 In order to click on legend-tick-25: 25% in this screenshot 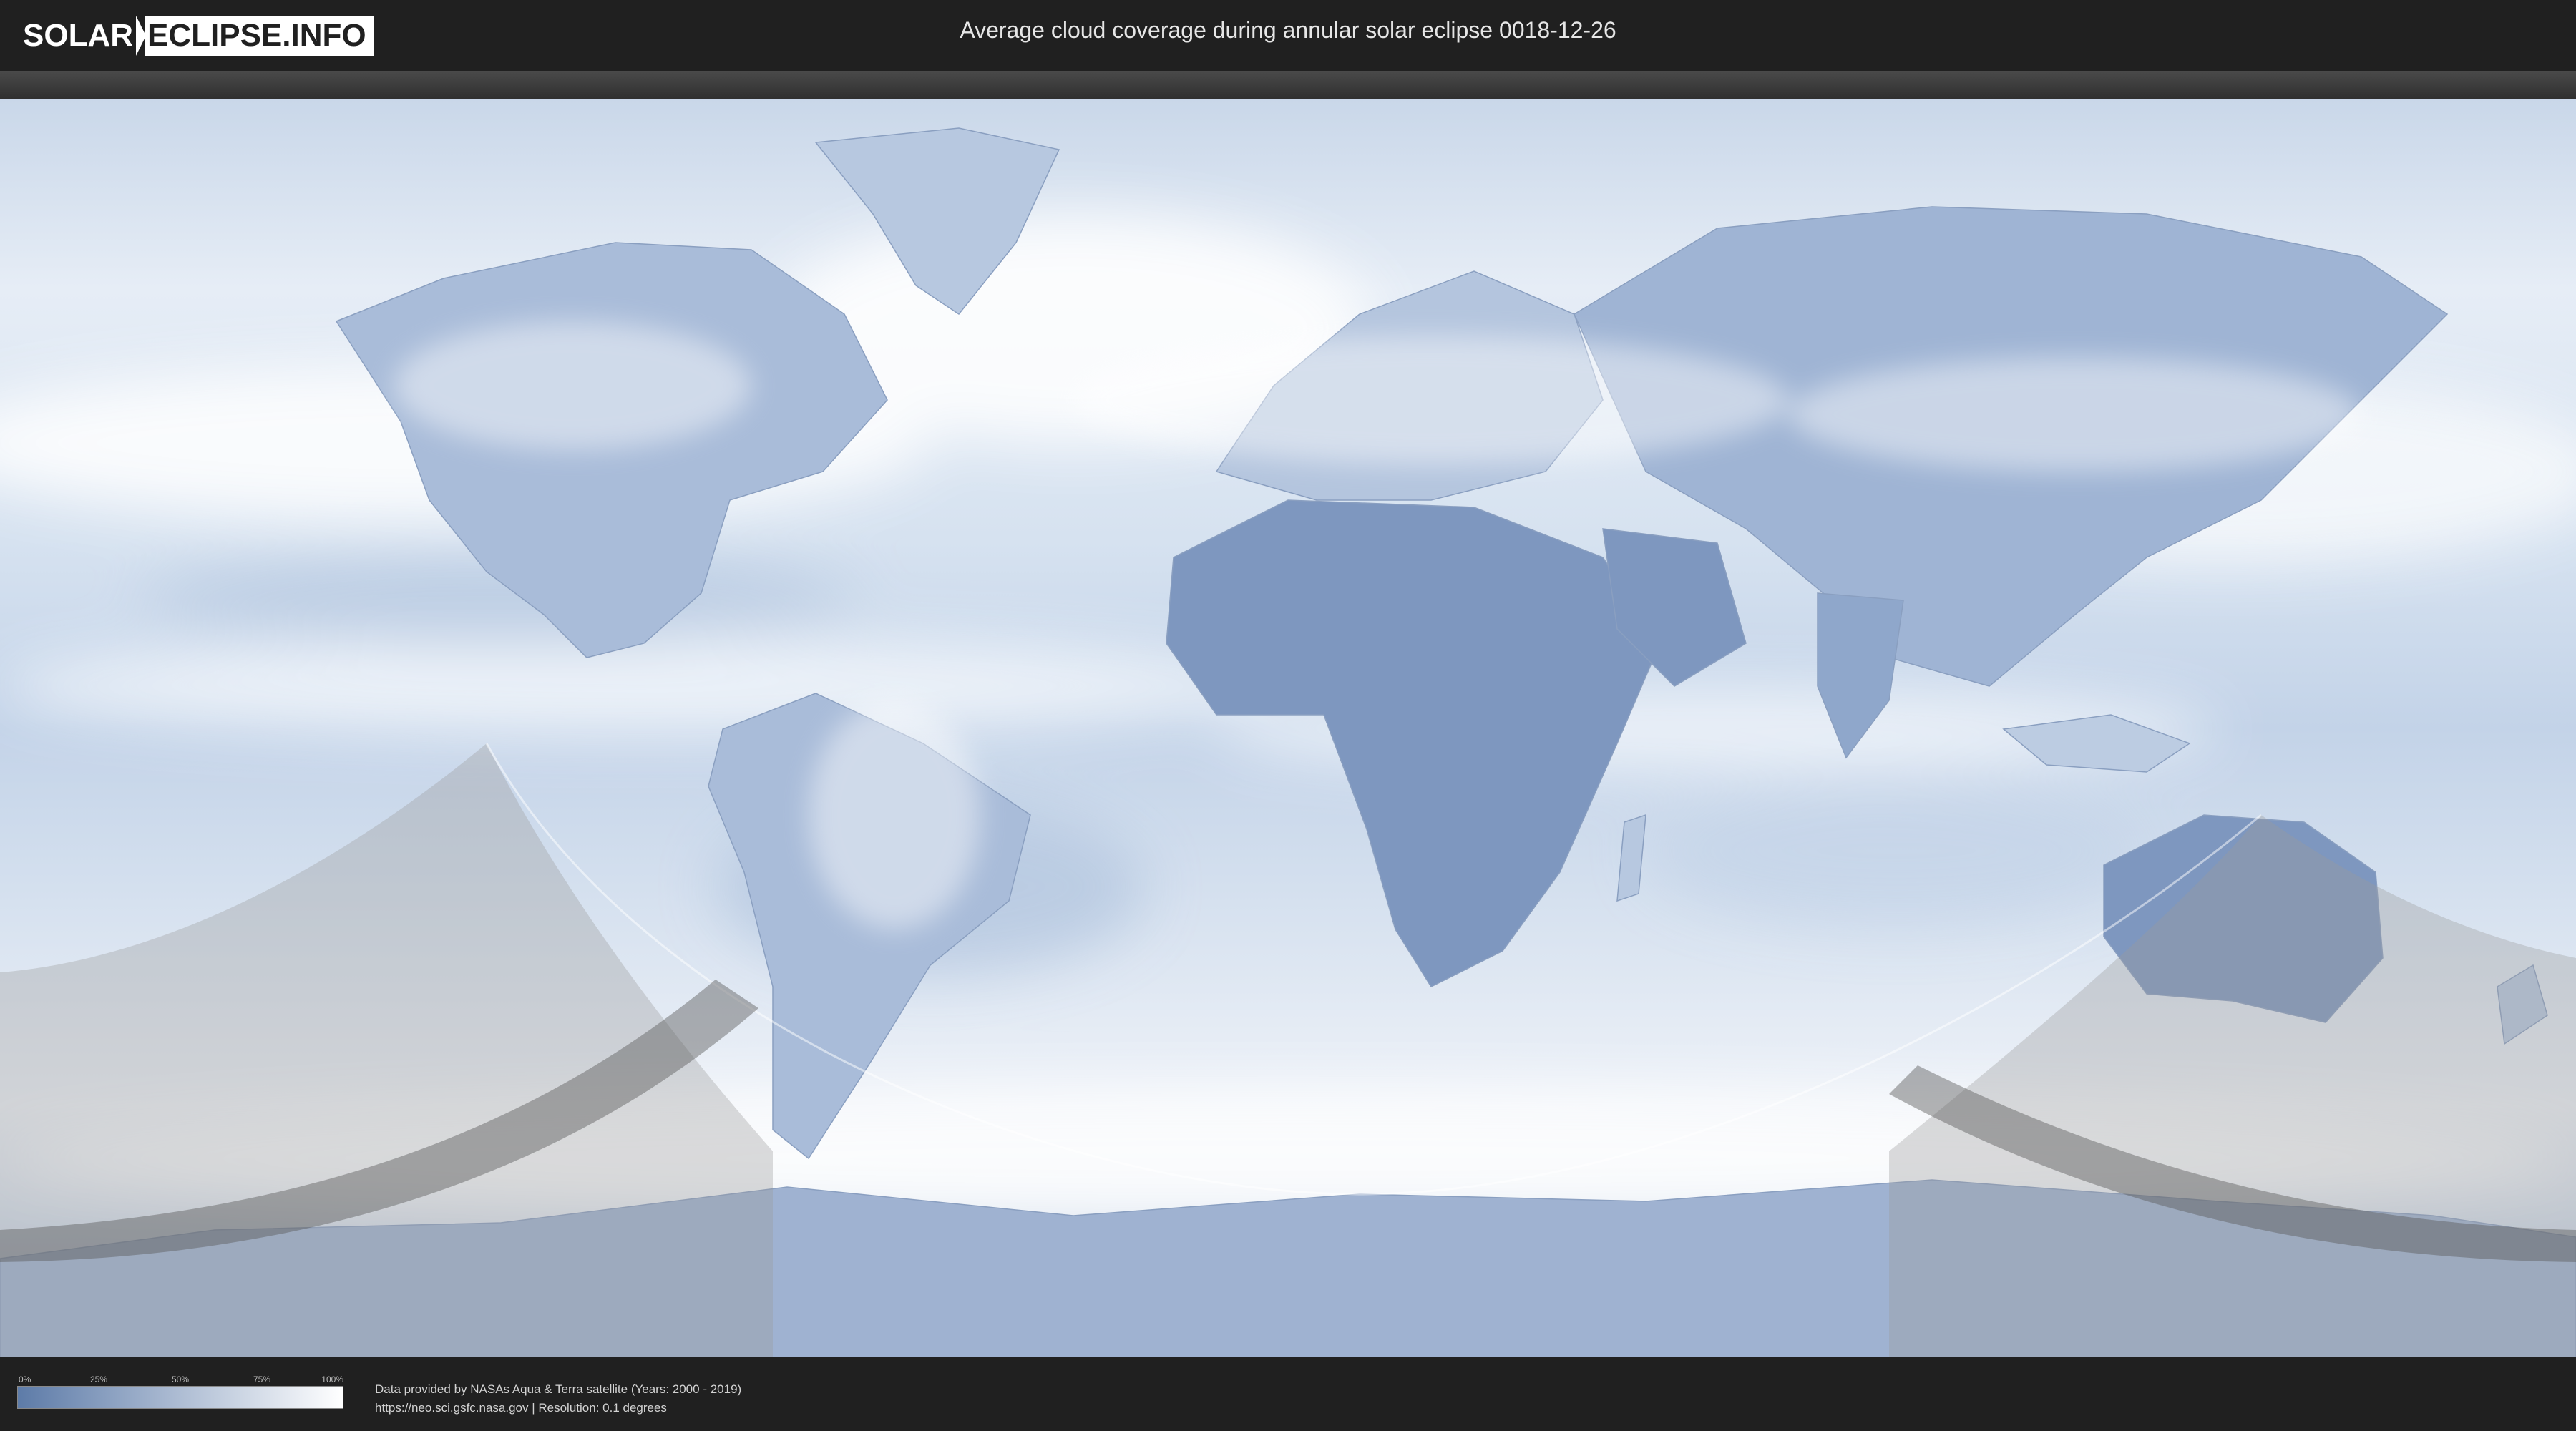, I will do `click(98, 1379)`.